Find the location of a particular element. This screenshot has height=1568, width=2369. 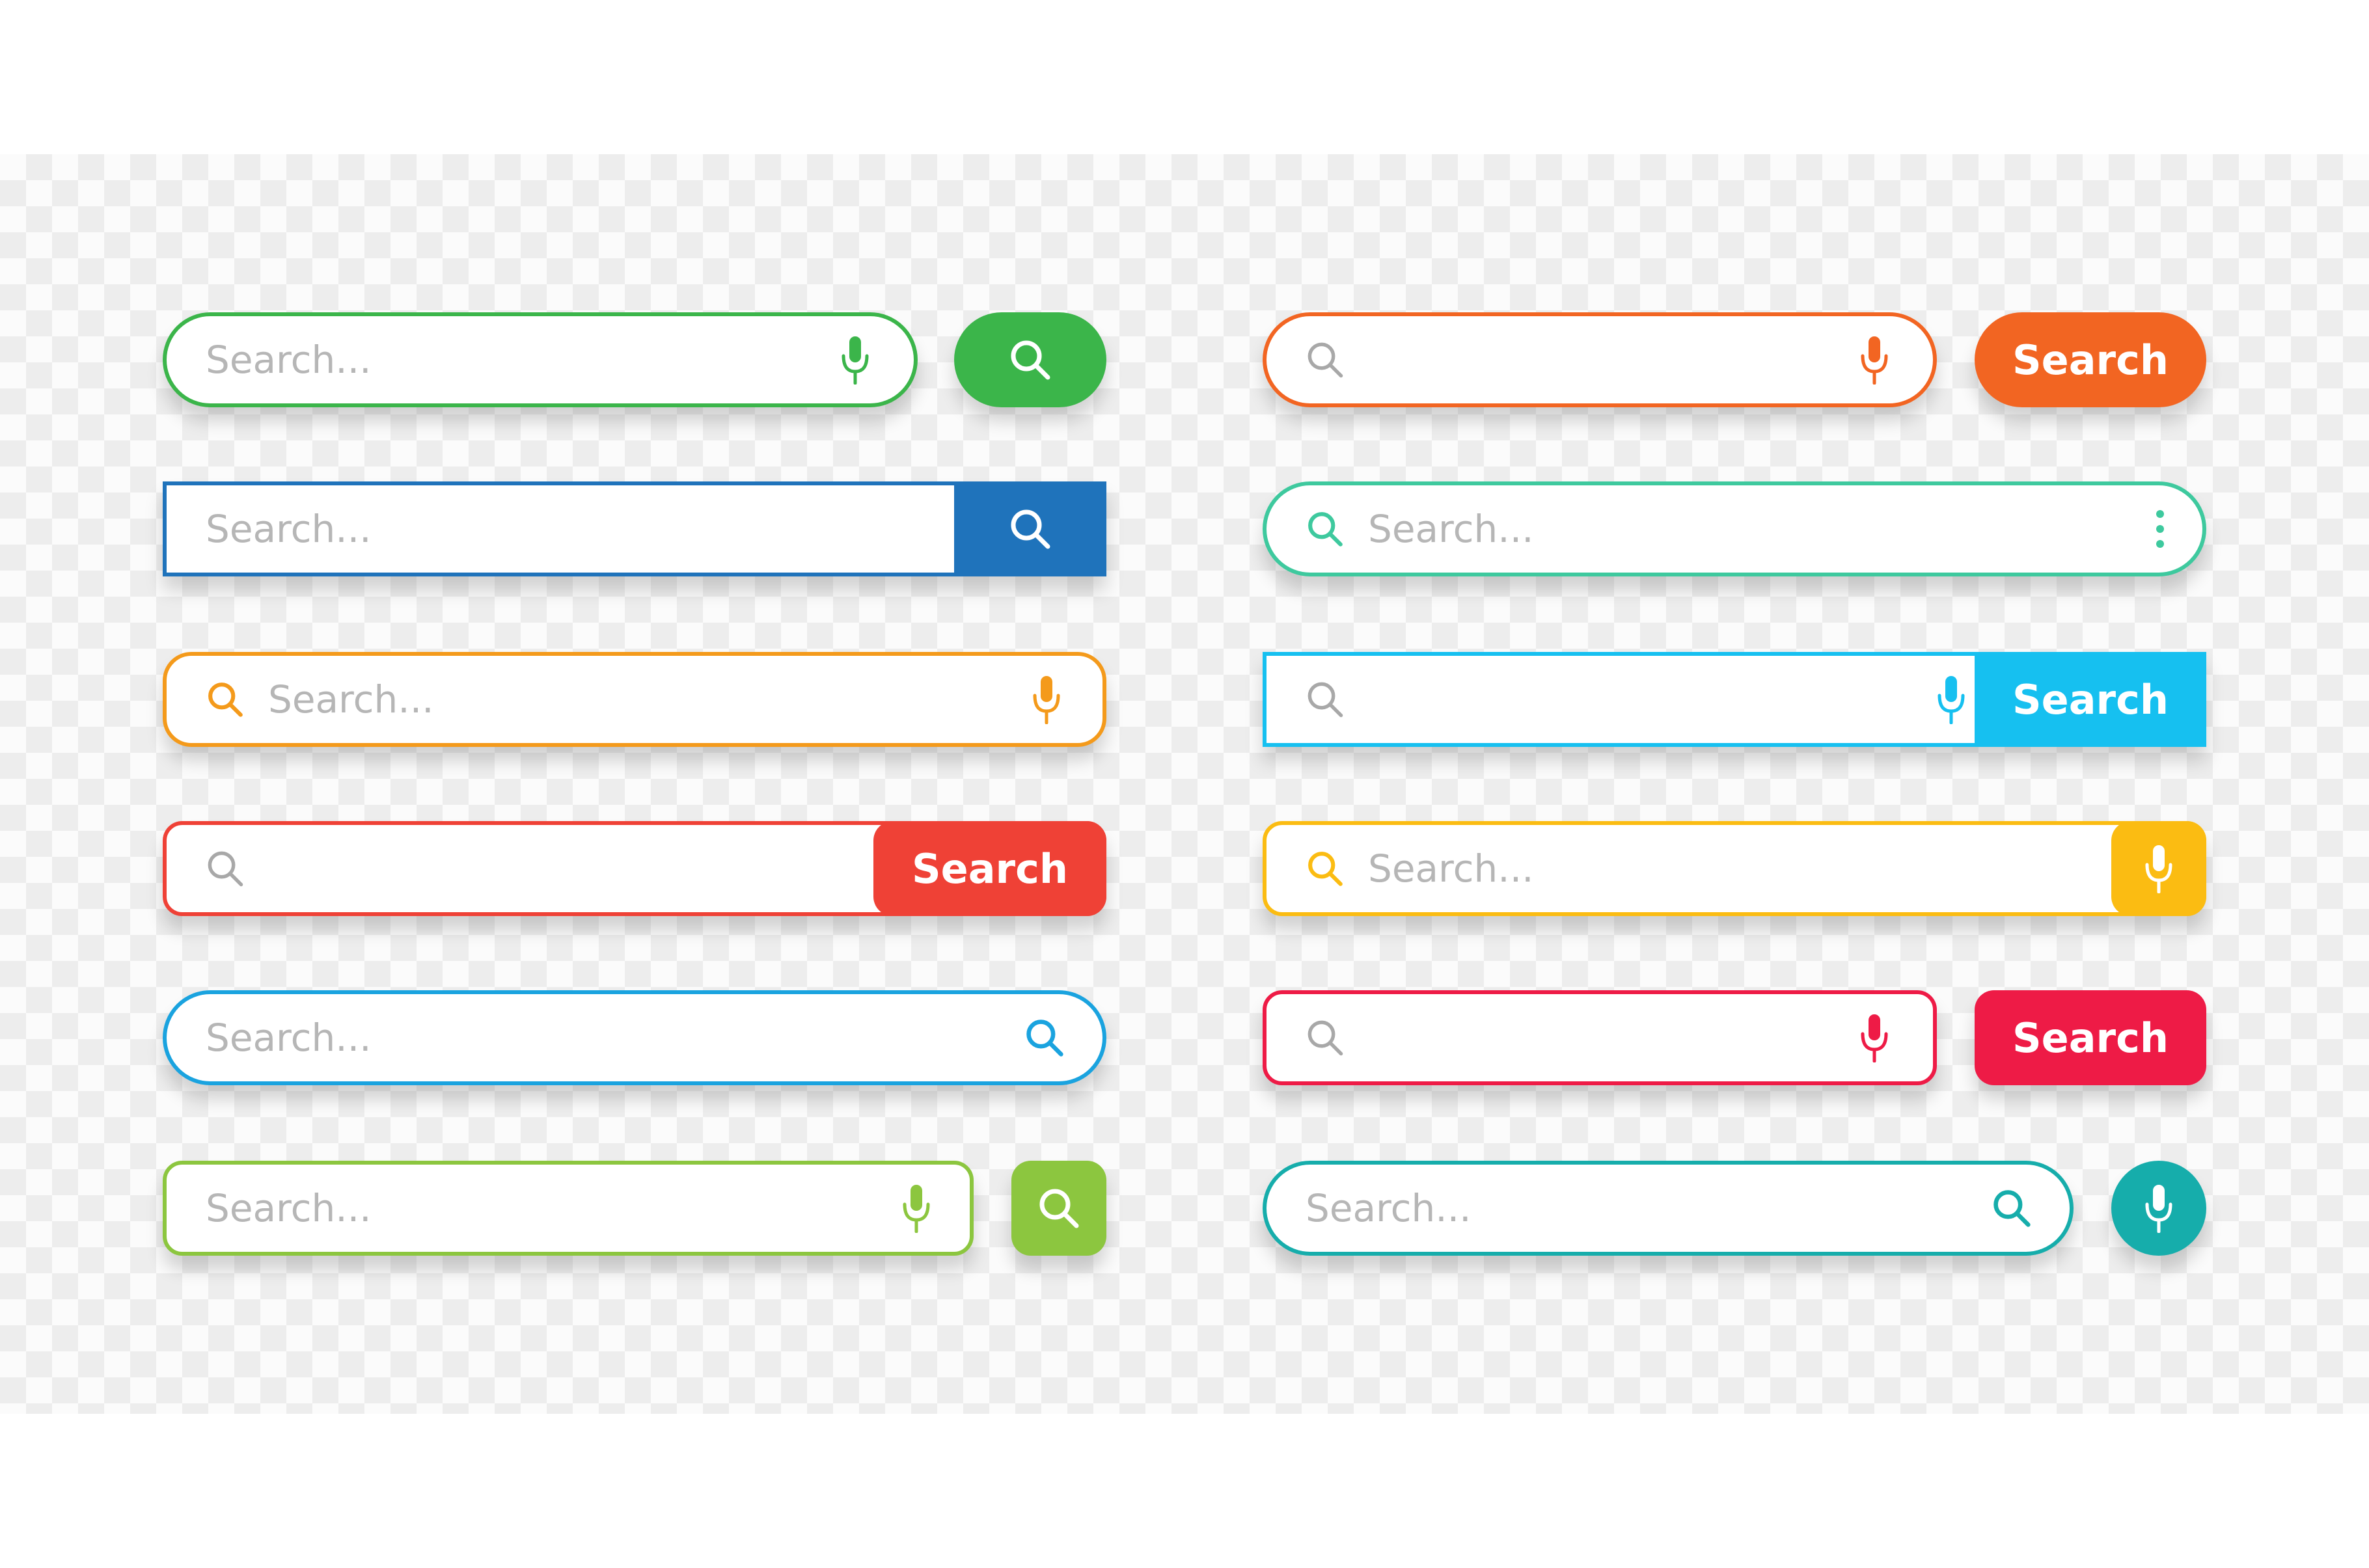

search-bar-deep-orange is located at coordinates (1600, 359).